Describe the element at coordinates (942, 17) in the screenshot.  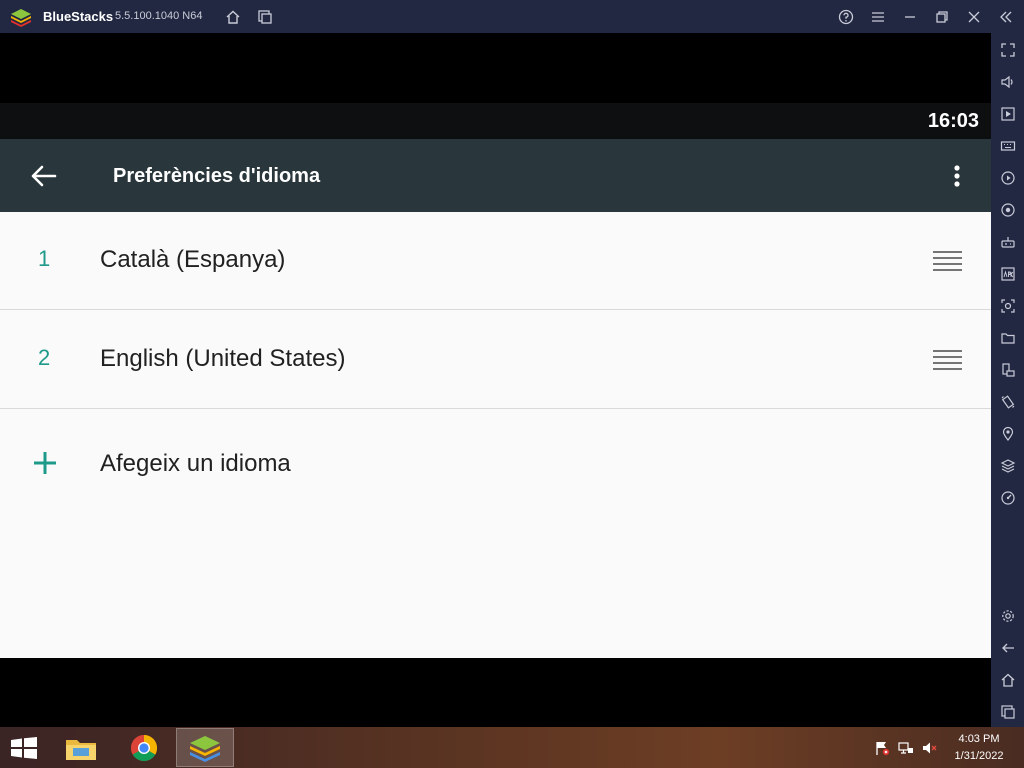
I see `restore-icon` at that location.